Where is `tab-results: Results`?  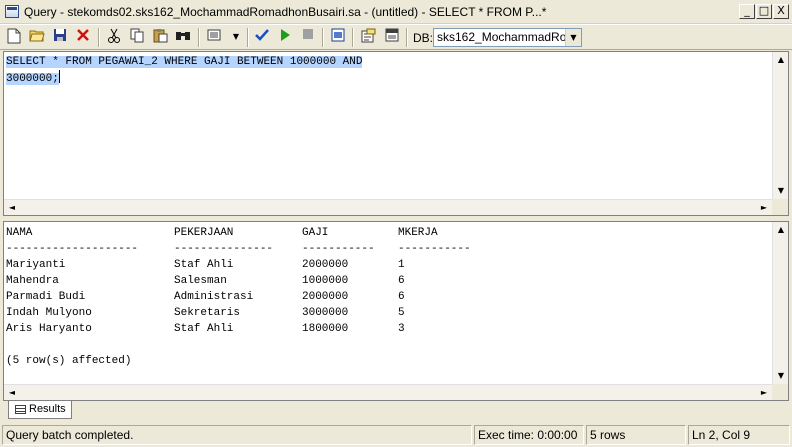 tab-results: Results is located at coordinates (40, 410).